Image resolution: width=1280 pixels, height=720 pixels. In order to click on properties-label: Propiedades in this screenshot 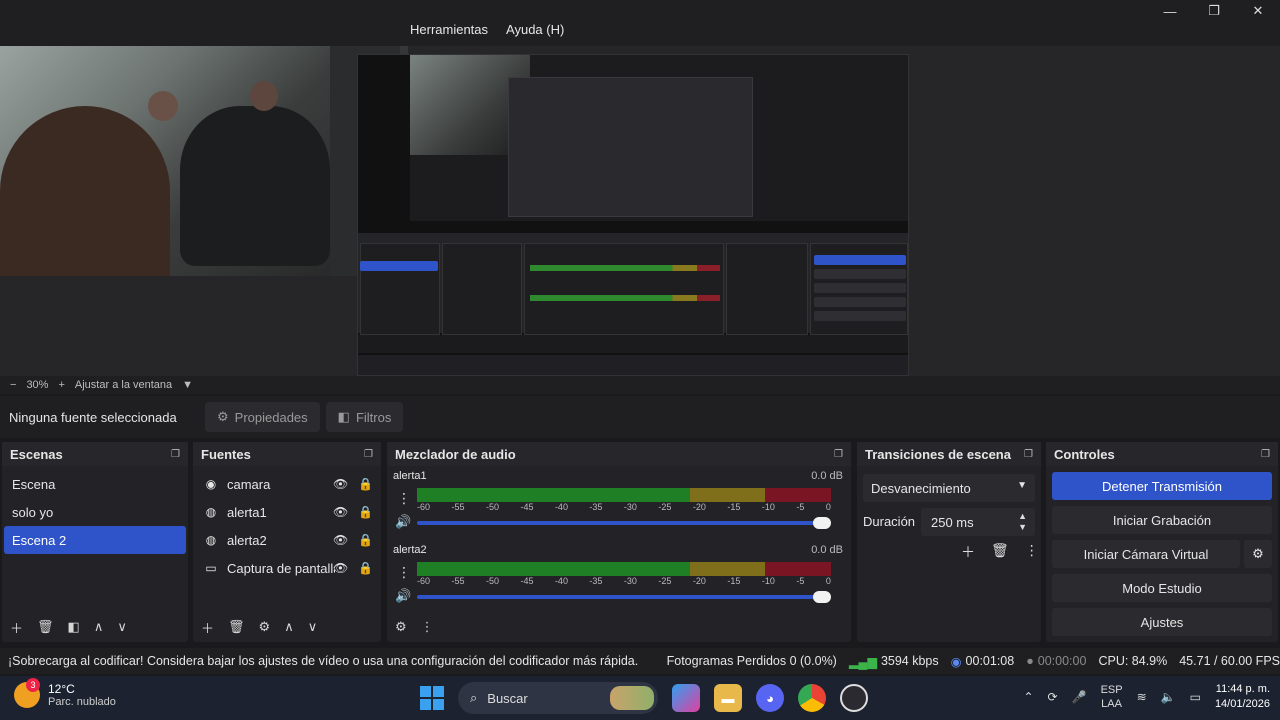, I will do `click(271, 417)`.